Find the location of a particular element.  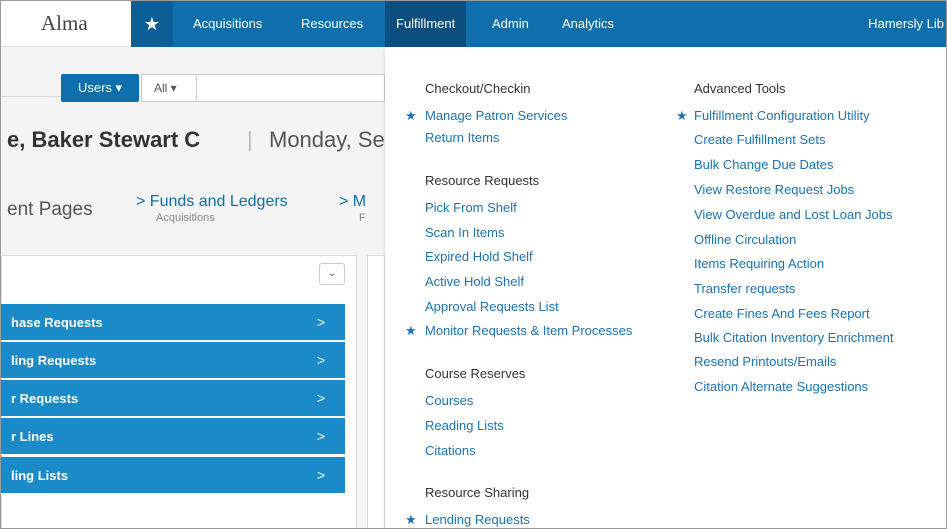

menu-link-citation-alternate-suggestions: Citation Alternate Suggestions is located at coordinates (781, 386).